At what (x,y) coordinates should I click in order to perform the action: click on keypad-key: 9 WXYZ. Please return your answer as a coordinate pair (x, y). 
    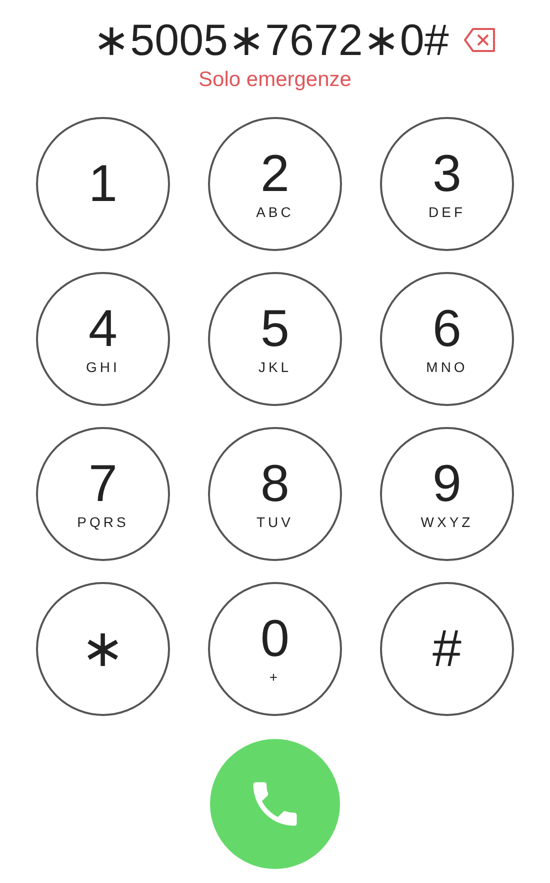
    Looking at the image, I should click on (447, 494).